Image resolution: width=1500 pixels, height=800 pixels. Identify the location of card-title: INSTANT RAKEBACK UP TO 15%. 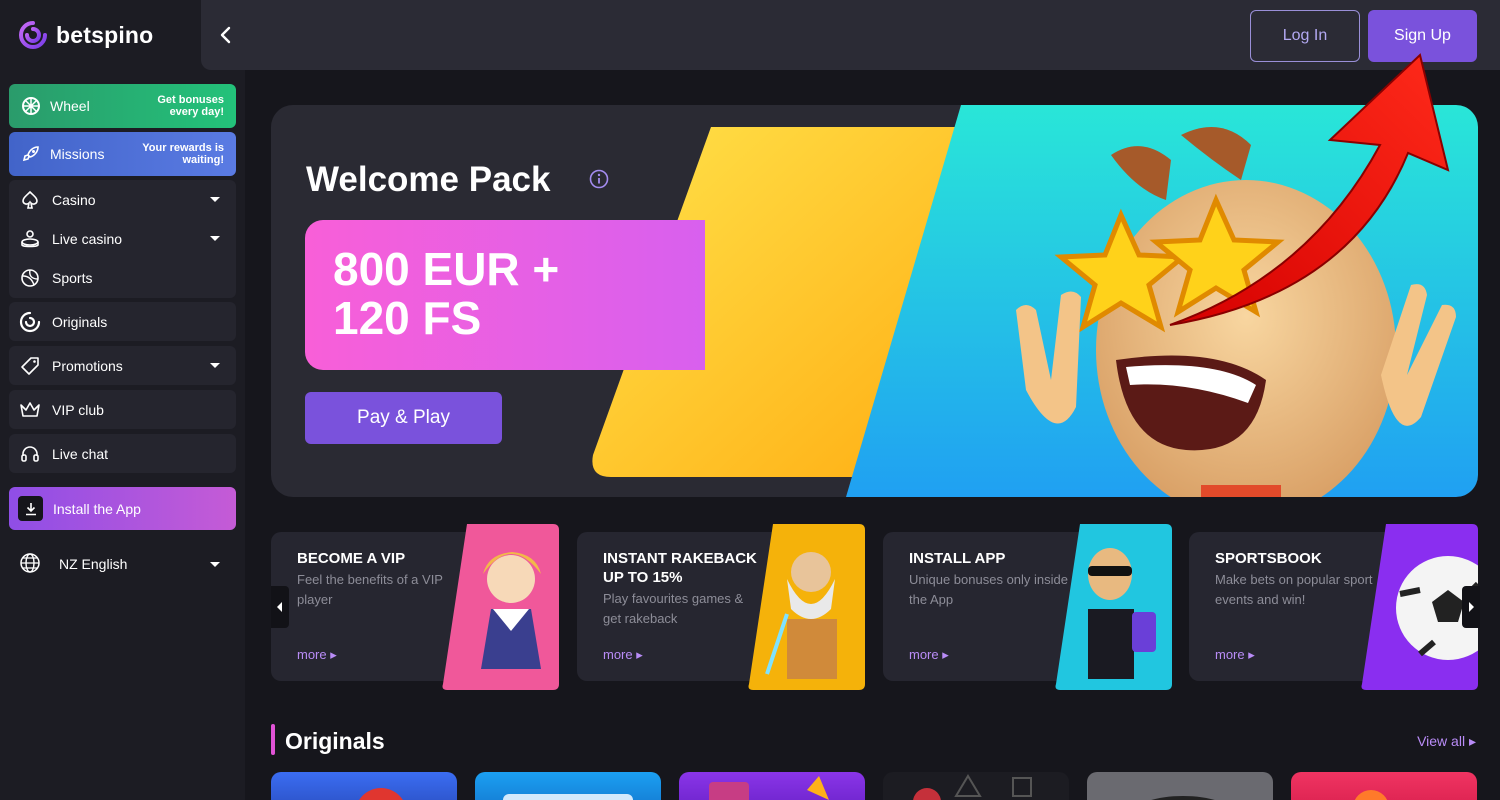
(680, 568).